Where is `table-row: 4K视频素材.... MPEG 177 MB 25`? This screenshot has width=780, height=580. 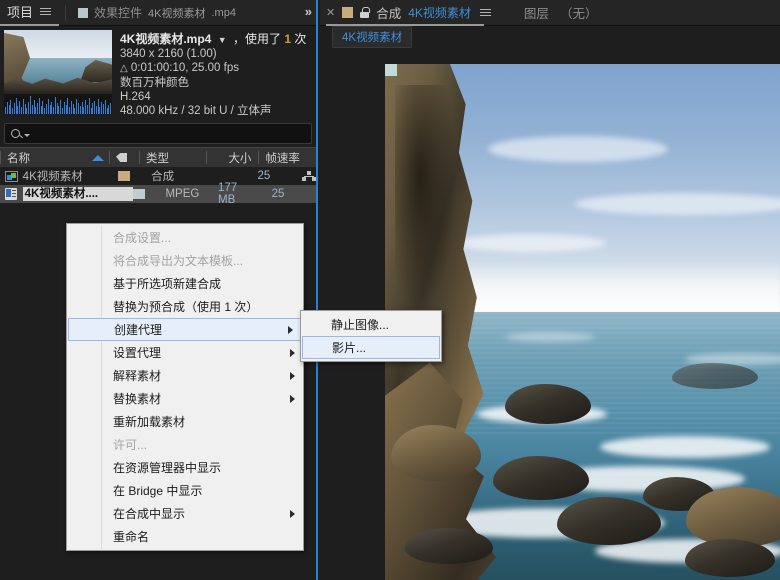 table-row: 4K视频素材.... MPEG 177 MB 25 is located at coordinates (158, 194).